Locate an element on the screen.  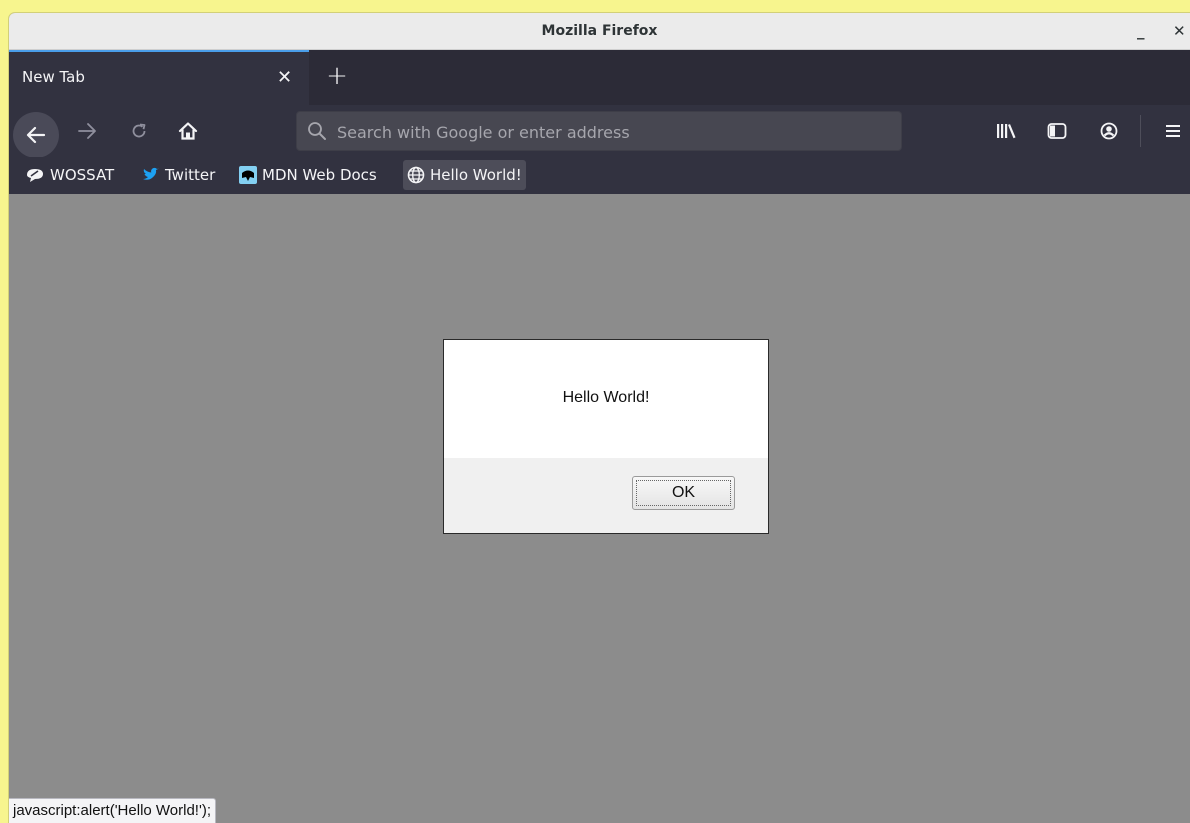
account-icon is located at coordinates (1109, 131).